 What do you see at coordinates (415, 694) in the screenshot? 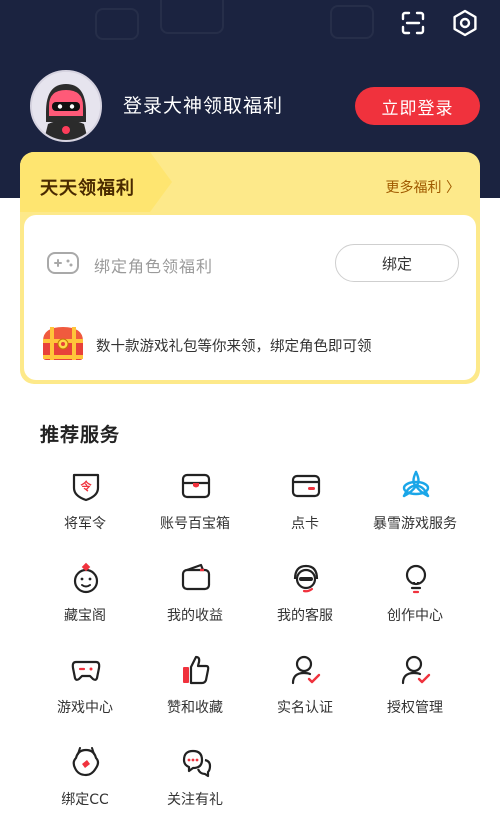
I see `service-item-authorization: 授权管理` at bounding box center [415, 694].